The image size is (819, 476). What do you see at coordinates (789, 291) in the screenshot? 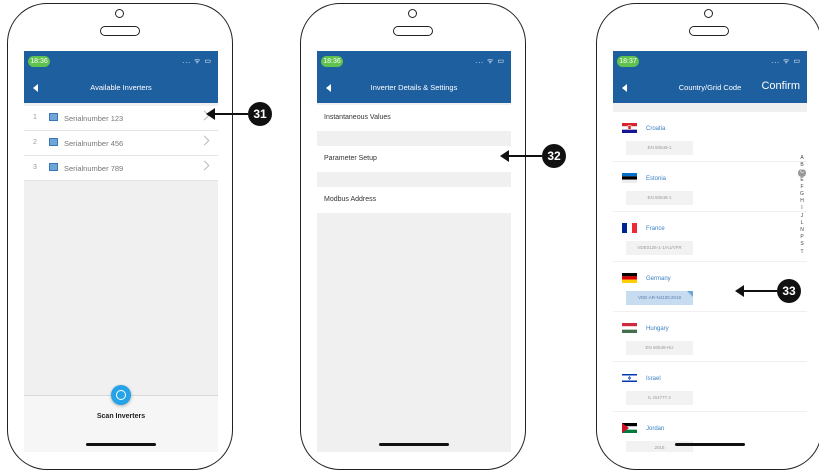
I see `callout-badge-33: 33` at bounding box center [789, 291].